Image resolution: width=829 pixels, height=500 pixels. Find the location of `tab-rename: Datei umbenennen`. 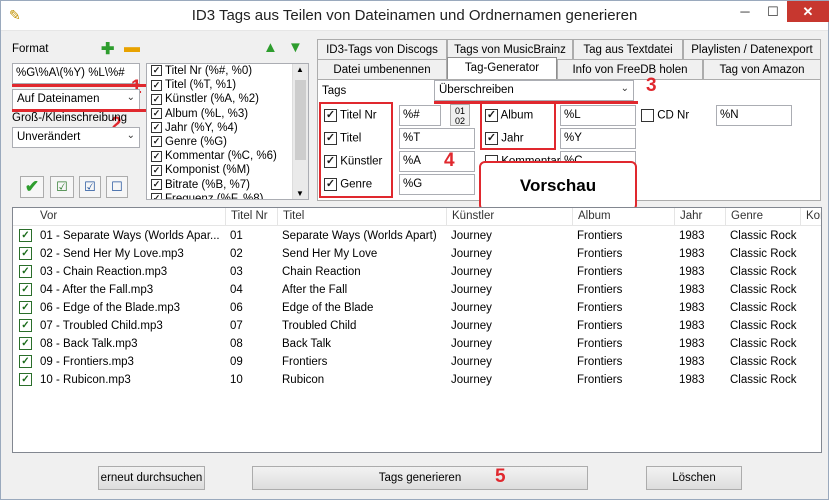

tab-rename: Datei umbenennen is located at coordinates (382, 69).